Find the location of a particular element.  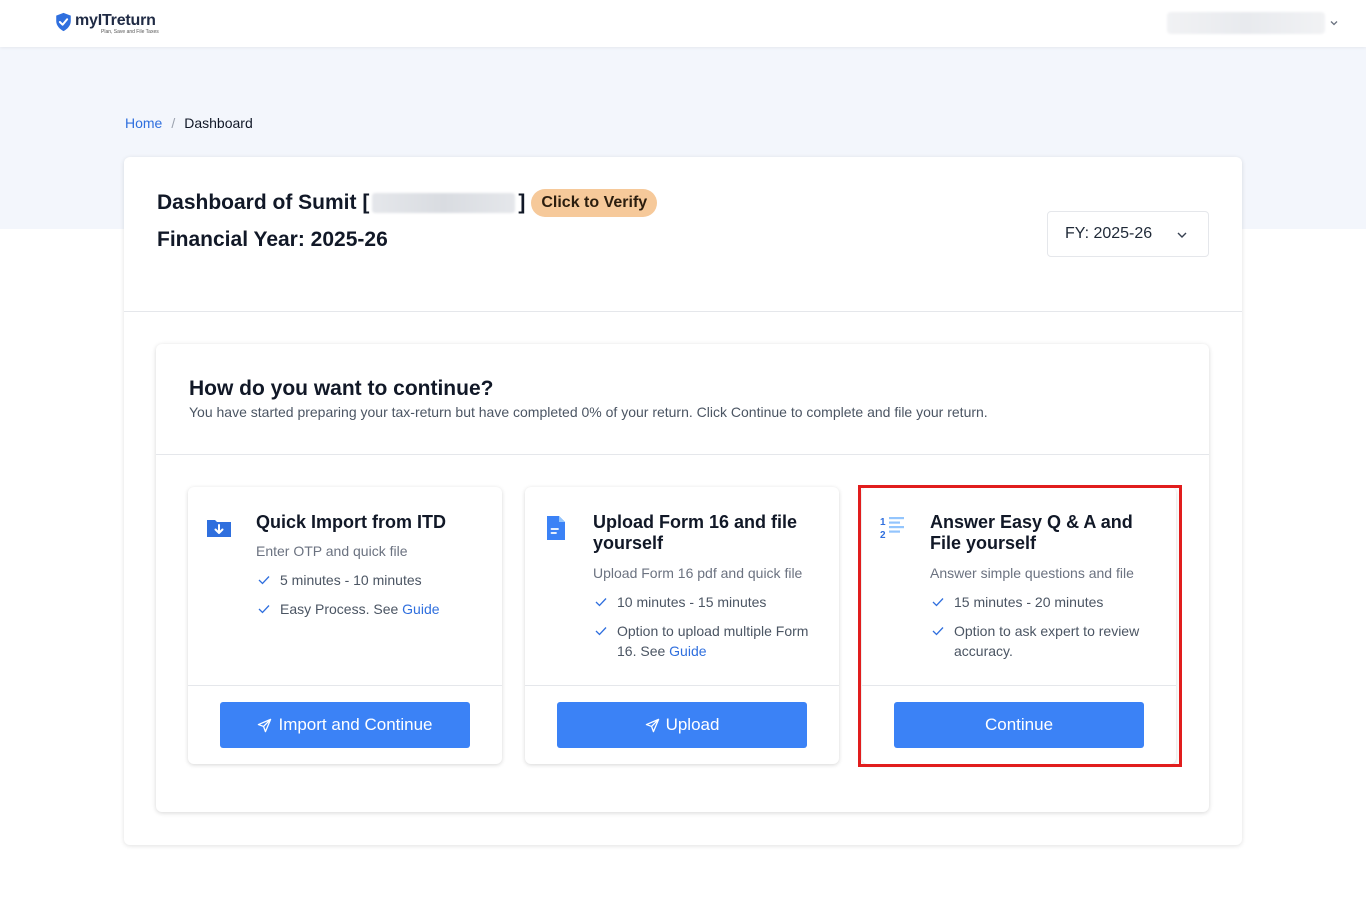

brand-tagline: Plan, Save and File Taxes is located at coordinates (130, 32).